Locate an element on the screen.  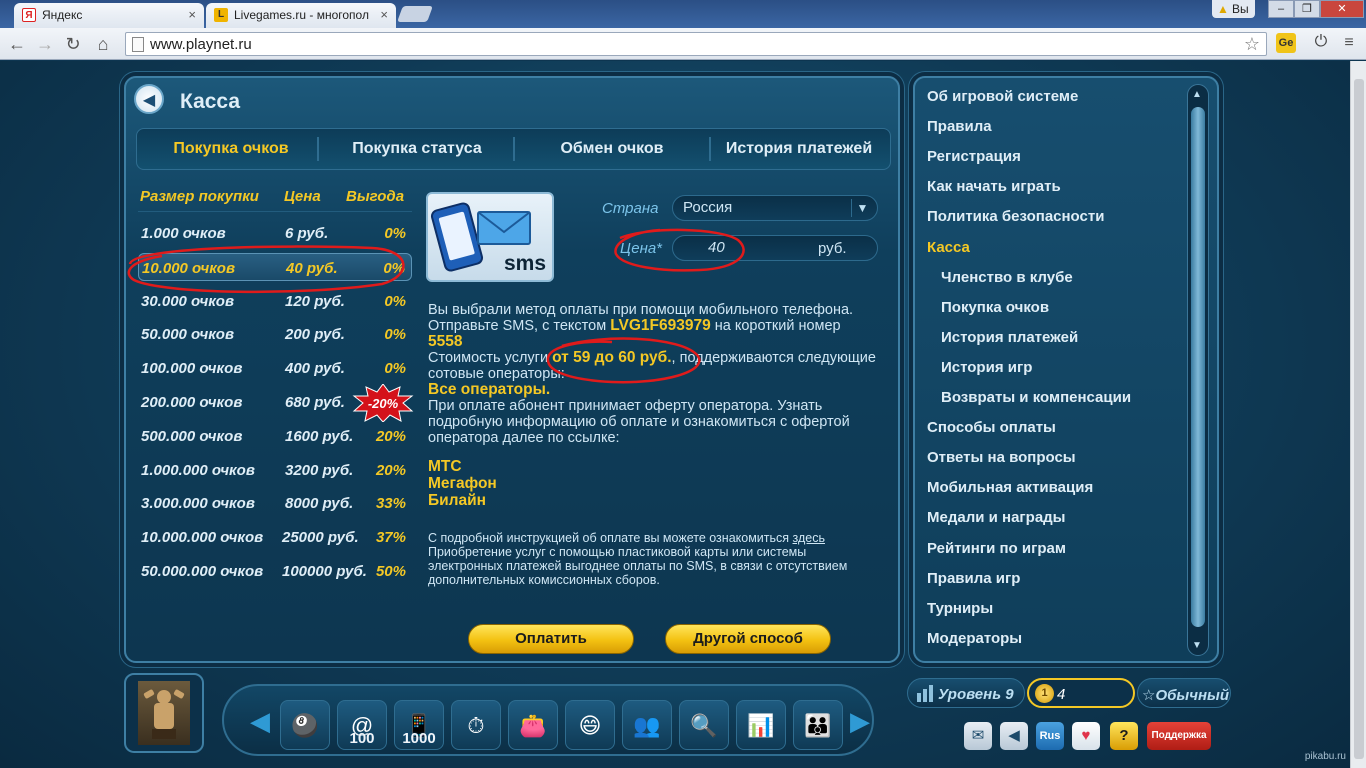
back-button: ◀ is located at coordinates (149, 99).